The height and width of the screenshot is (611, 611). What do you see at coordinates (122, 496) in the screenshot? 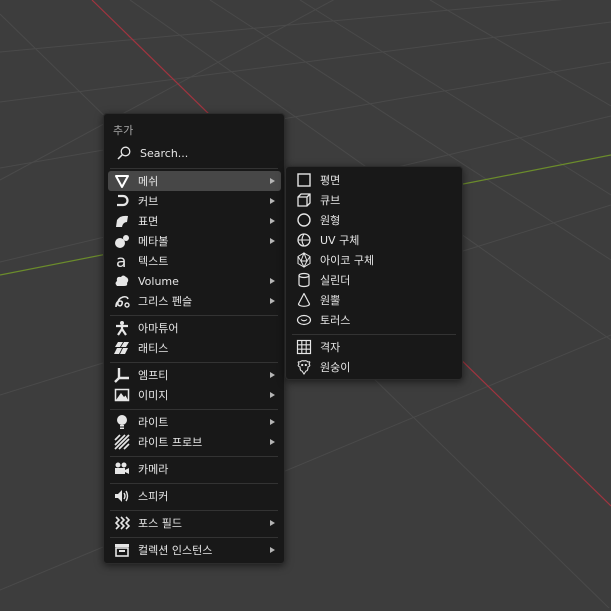
I see `speaker-icon` at bounding box center [122, 496].